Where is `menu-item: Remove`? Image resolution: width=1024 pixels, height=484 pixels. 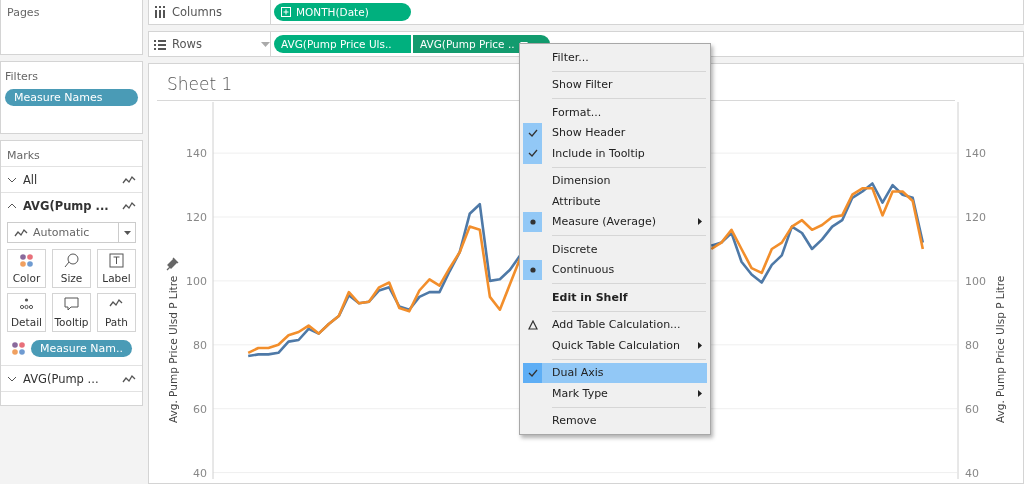
menu-item: Remove is located at coordinates (615, 420).